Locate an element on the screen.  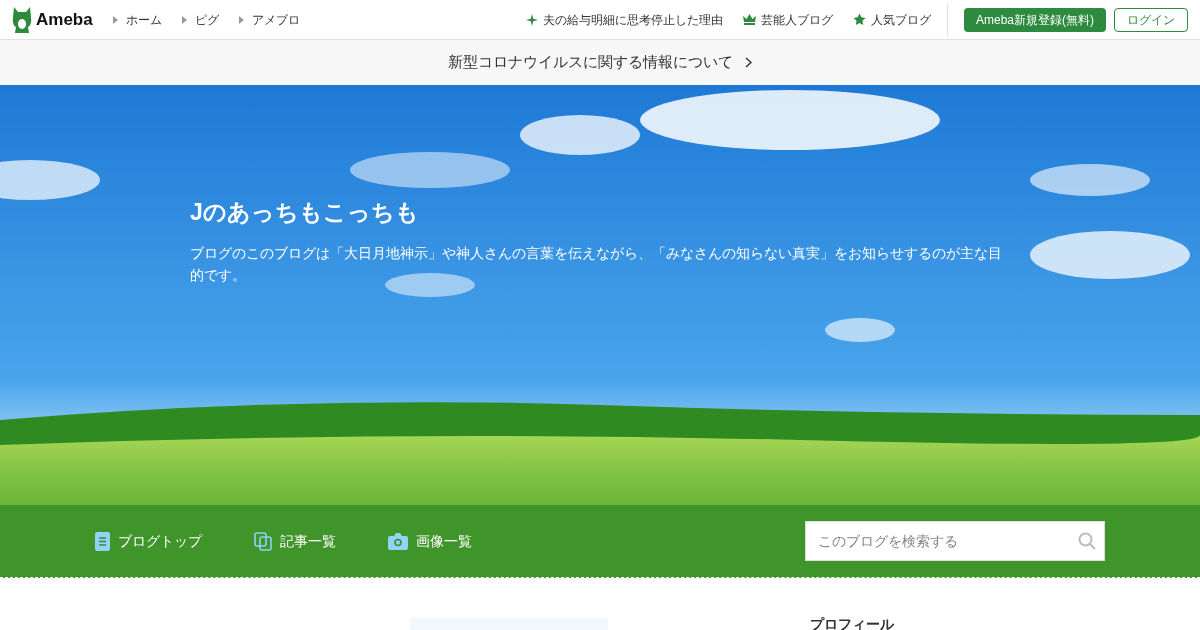
header-link: 夫の給与明細に思考停止した理由 is located at coordinates (624, 19).